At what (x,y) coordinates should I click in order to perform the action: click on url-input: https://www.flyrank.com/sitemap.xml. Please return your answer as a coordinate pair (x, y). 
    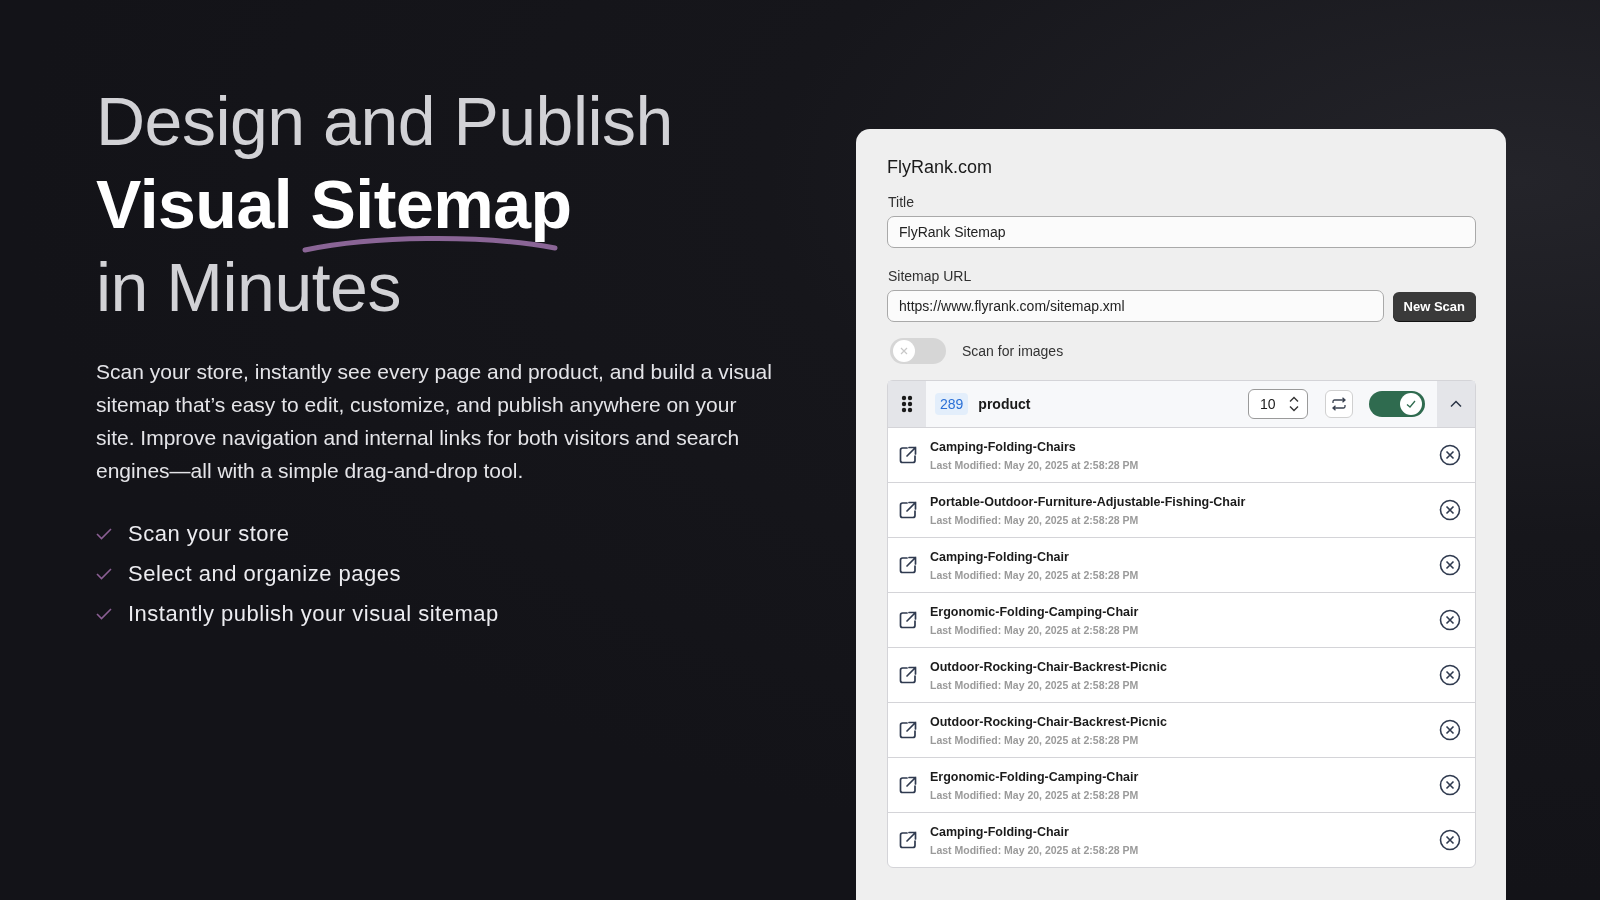
    Looking at the image, I should click on (1135, 306).